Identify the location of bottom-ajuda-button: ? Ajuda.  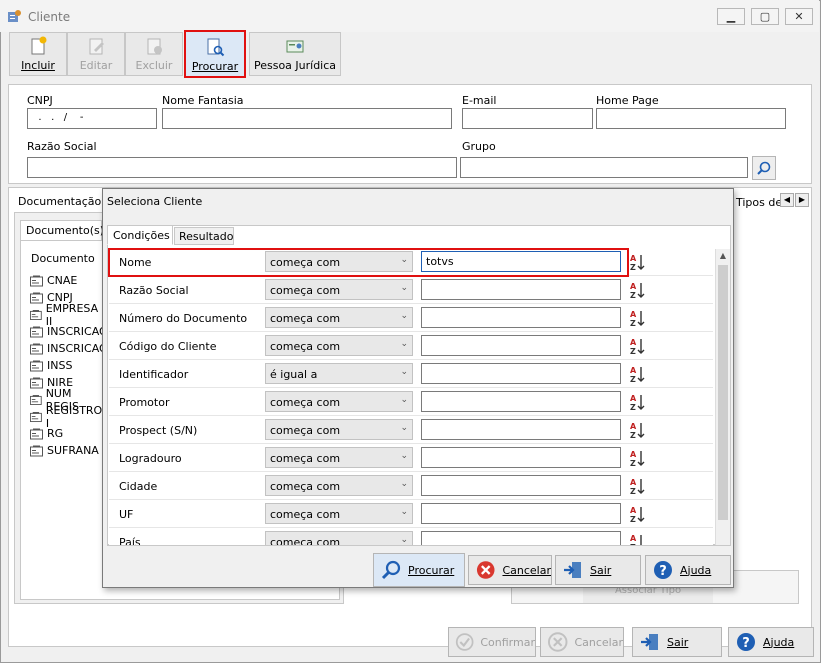
(771, 642).